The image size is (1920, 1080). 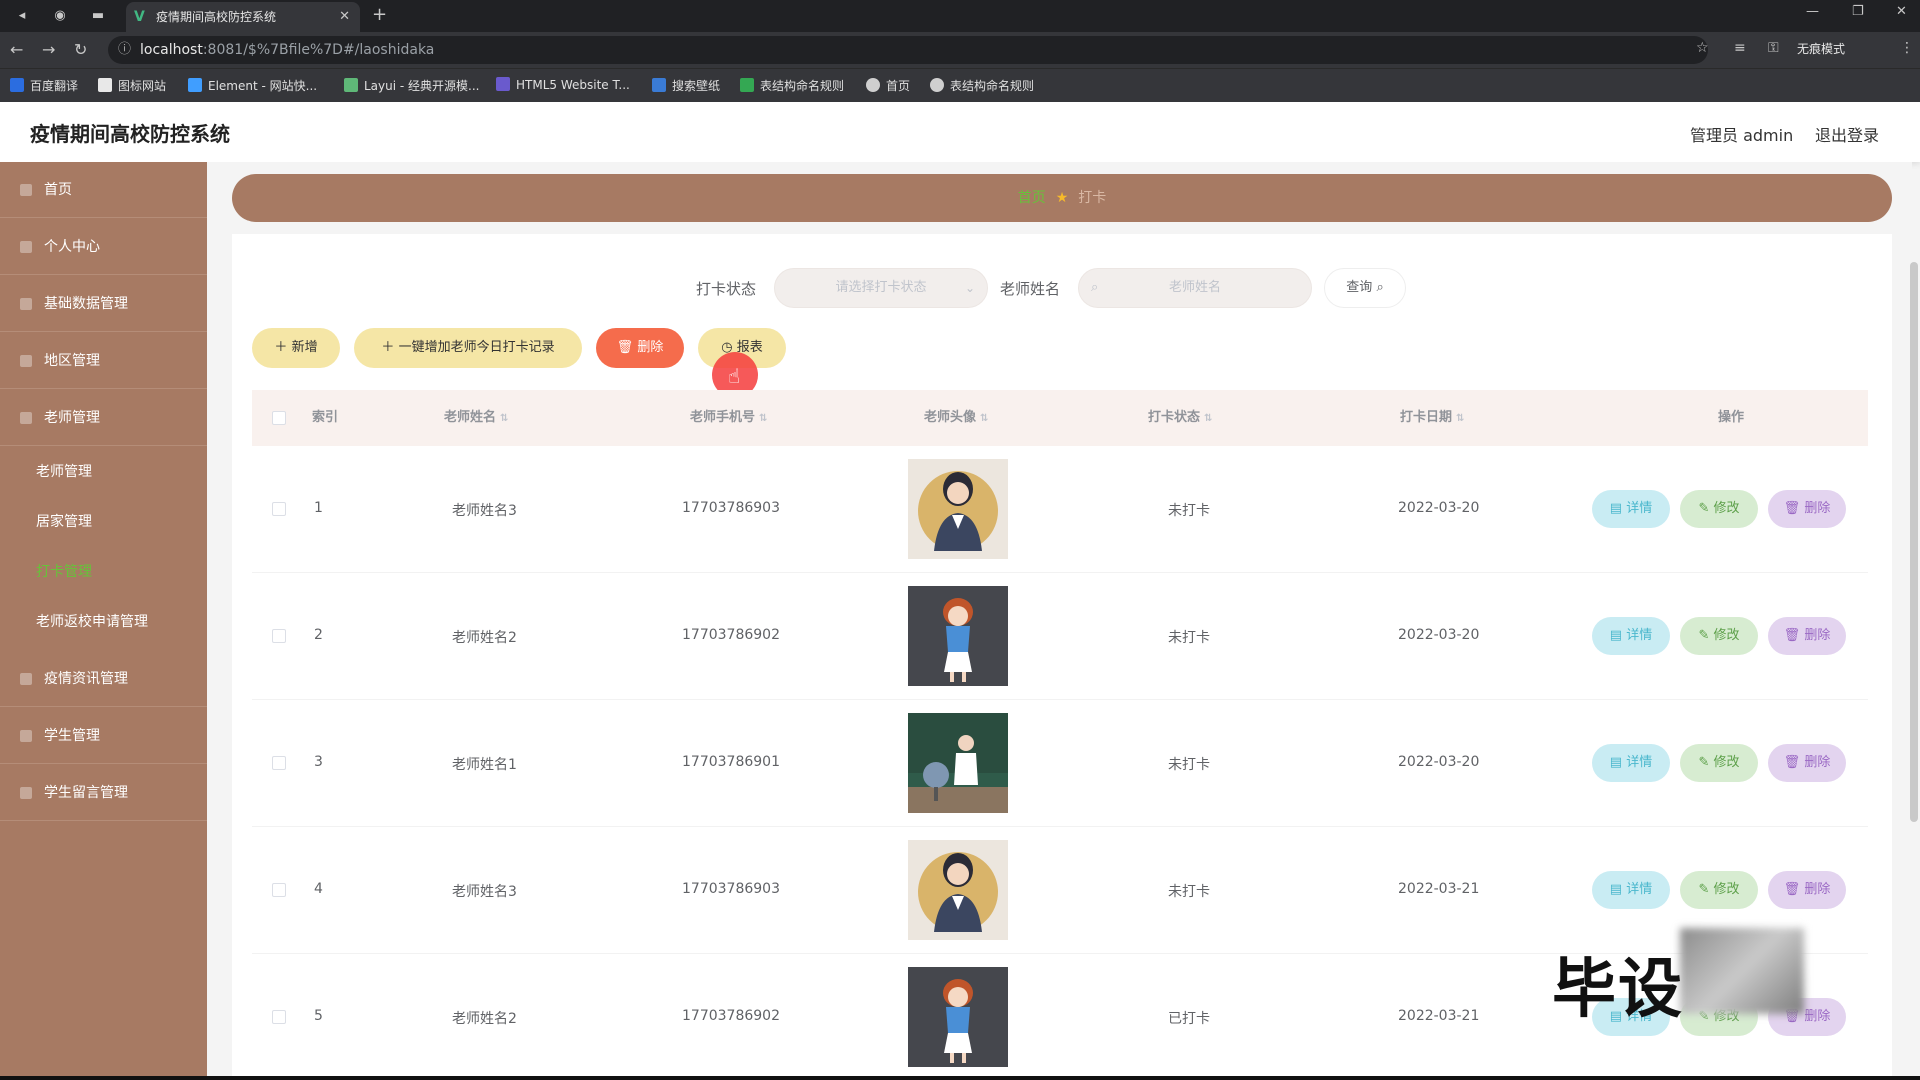 I want to click on bookmark-item: 首页, so click(x=888, y=85).